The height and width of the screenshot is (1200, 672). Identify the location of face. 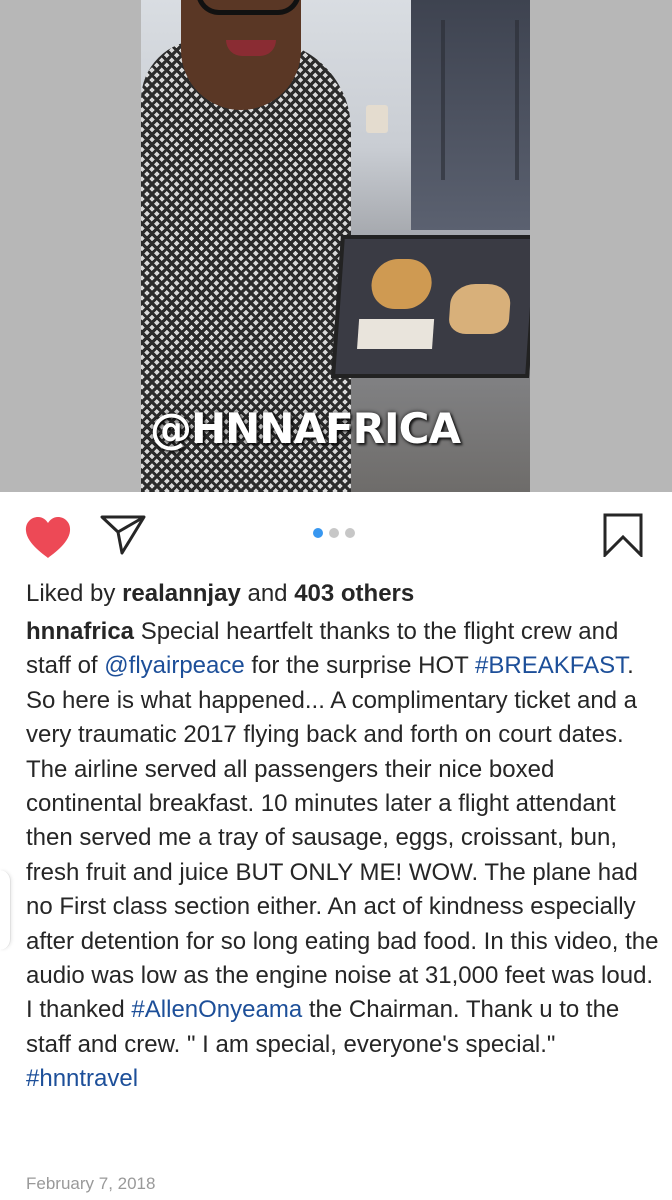
(241, 55).